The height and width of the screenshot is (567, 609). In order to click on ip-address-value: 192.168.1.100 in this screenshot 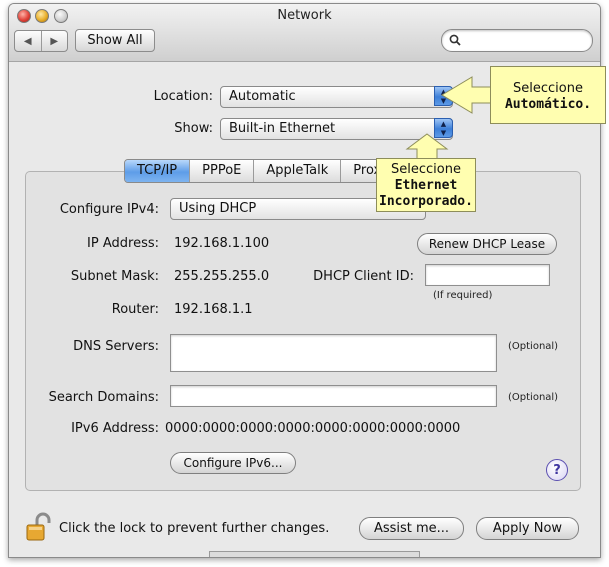, I will do `click(222, 243)`.